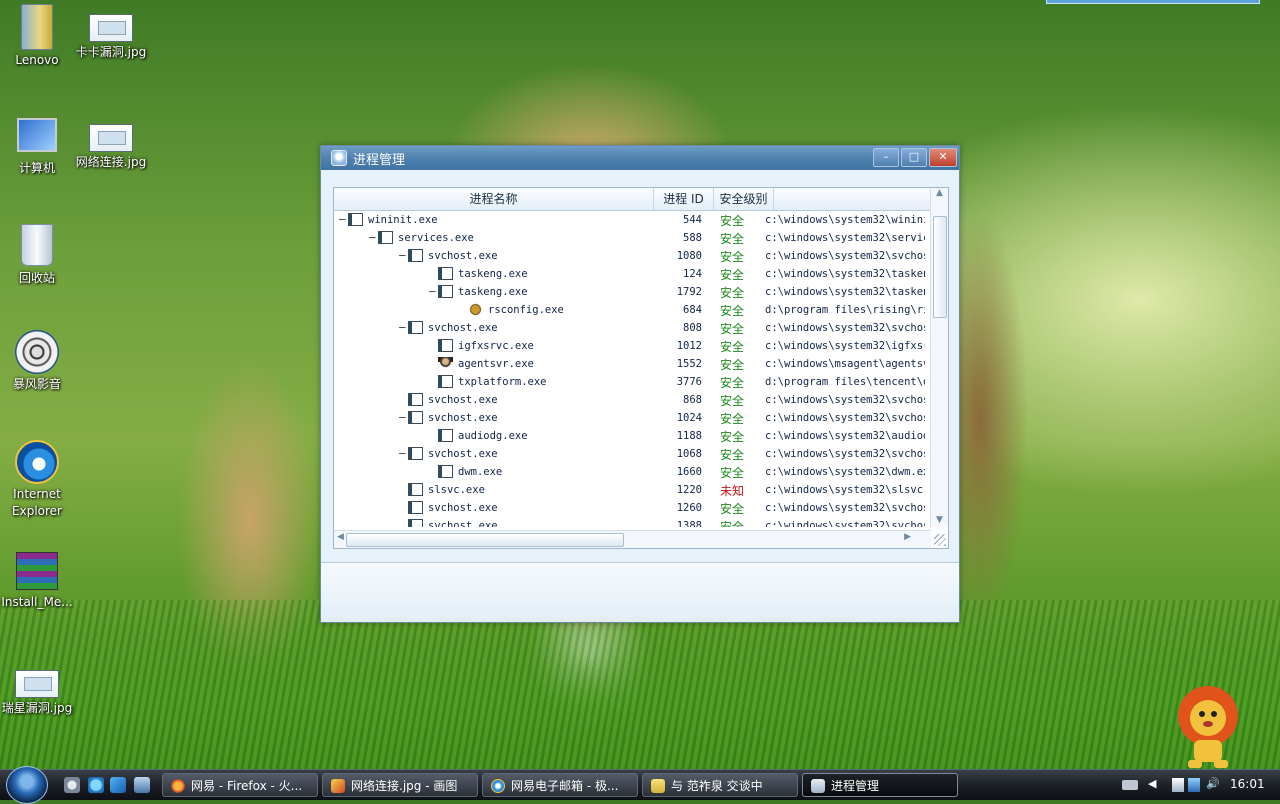 The height and width of the screenshot is (804, 1280). Describe the element at coordinates (494, 199) in the screenshot. I see `column-header-name: 进程名称` at that location.